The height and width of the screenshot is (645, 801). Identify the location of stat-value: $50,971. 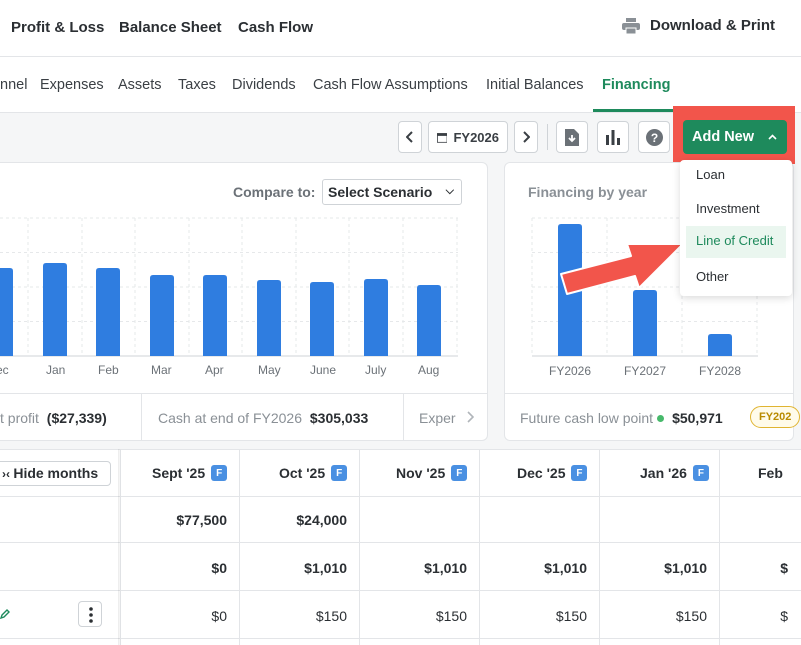
(697, 418).